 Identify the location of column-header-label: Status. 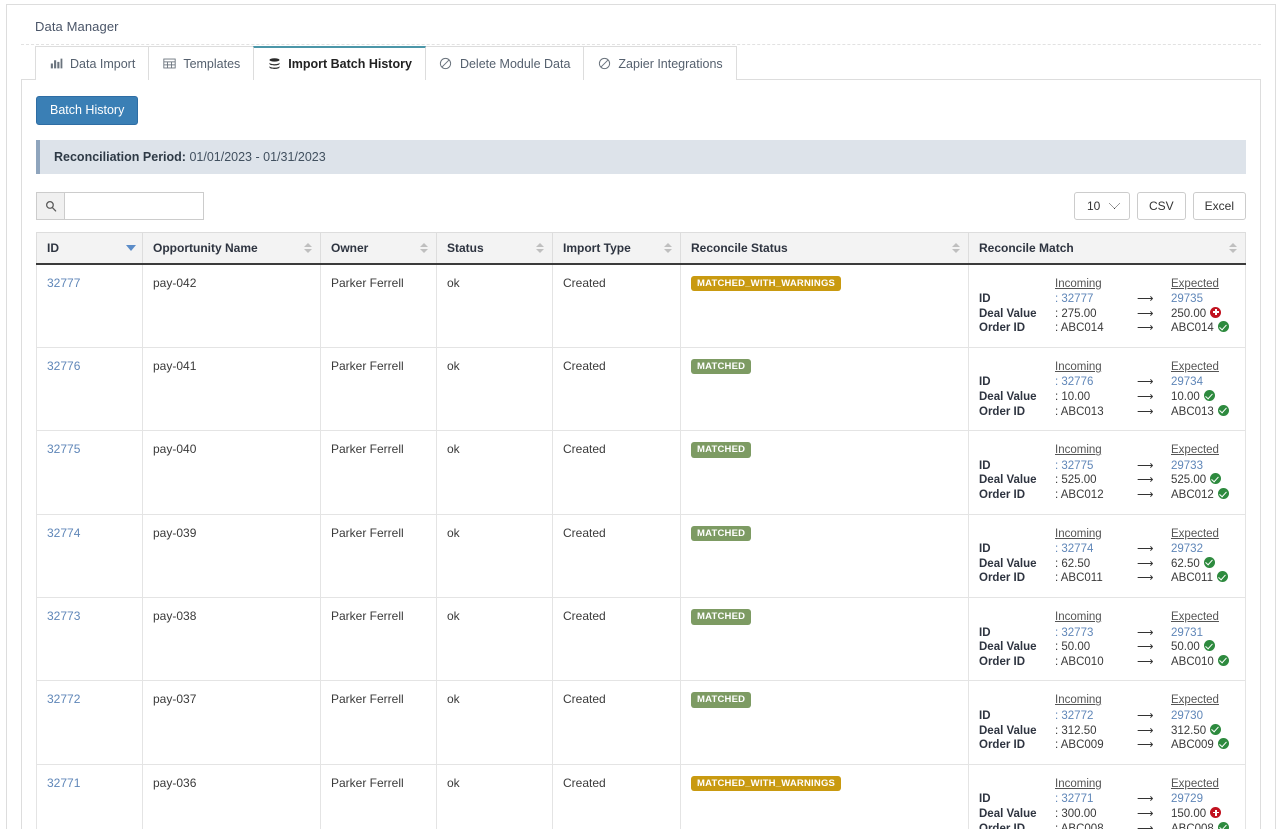
(465, 247).